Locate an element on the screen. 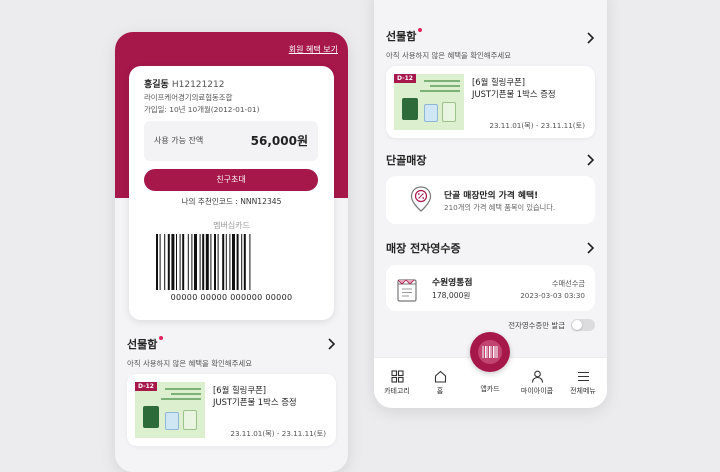 This screenshot has width=720, height=472. regular-store-card-sub: 210개의 가격 혜택 품목이 있습니다. is located at coordinates (500, 207).